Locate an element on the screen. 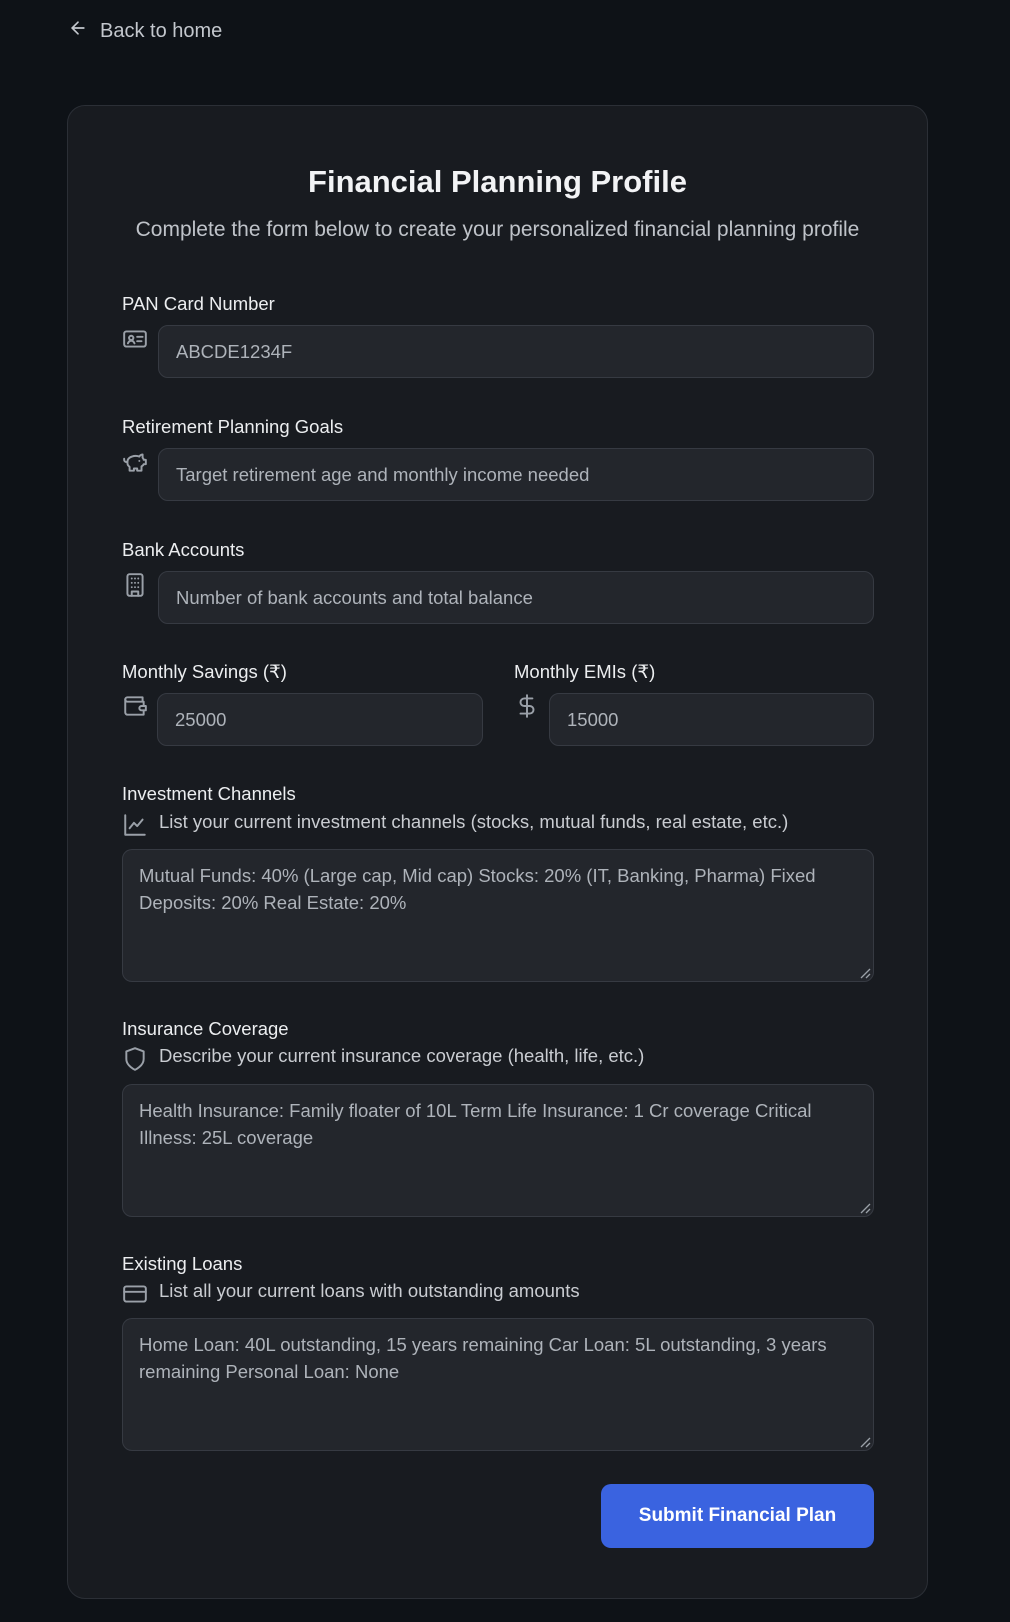 The image size is (1010, 1622). bank-accounts-label: Bank Accounts is located at coordinates (183, 549).